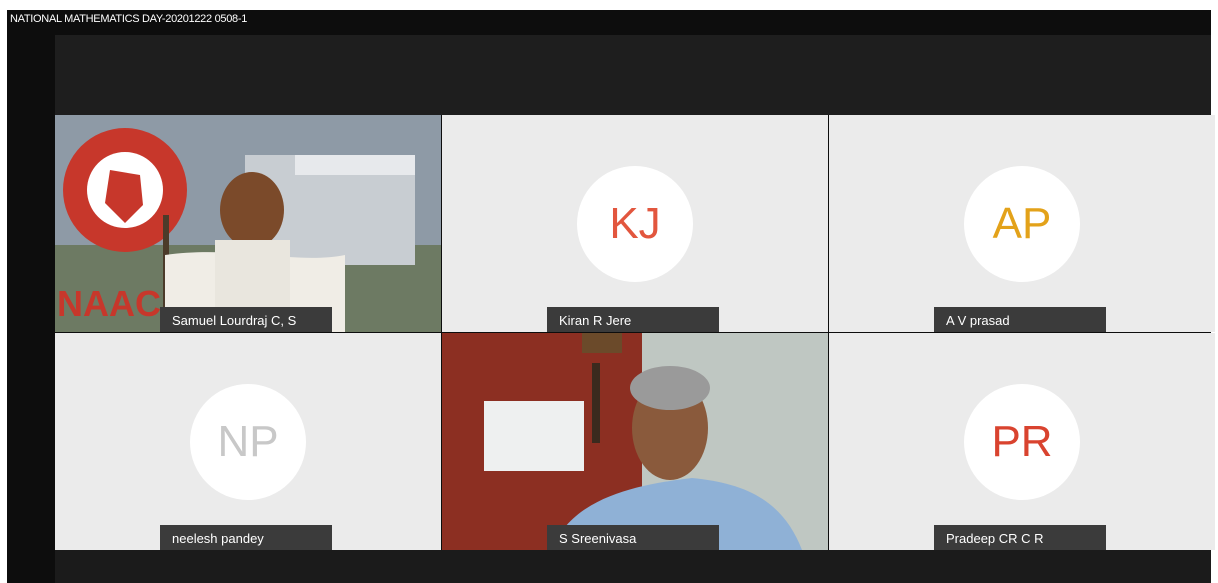 This screenshot has height=583, width=1218. I want to click on participant-tile-3: AP A V prasad, so click(1022, 223).